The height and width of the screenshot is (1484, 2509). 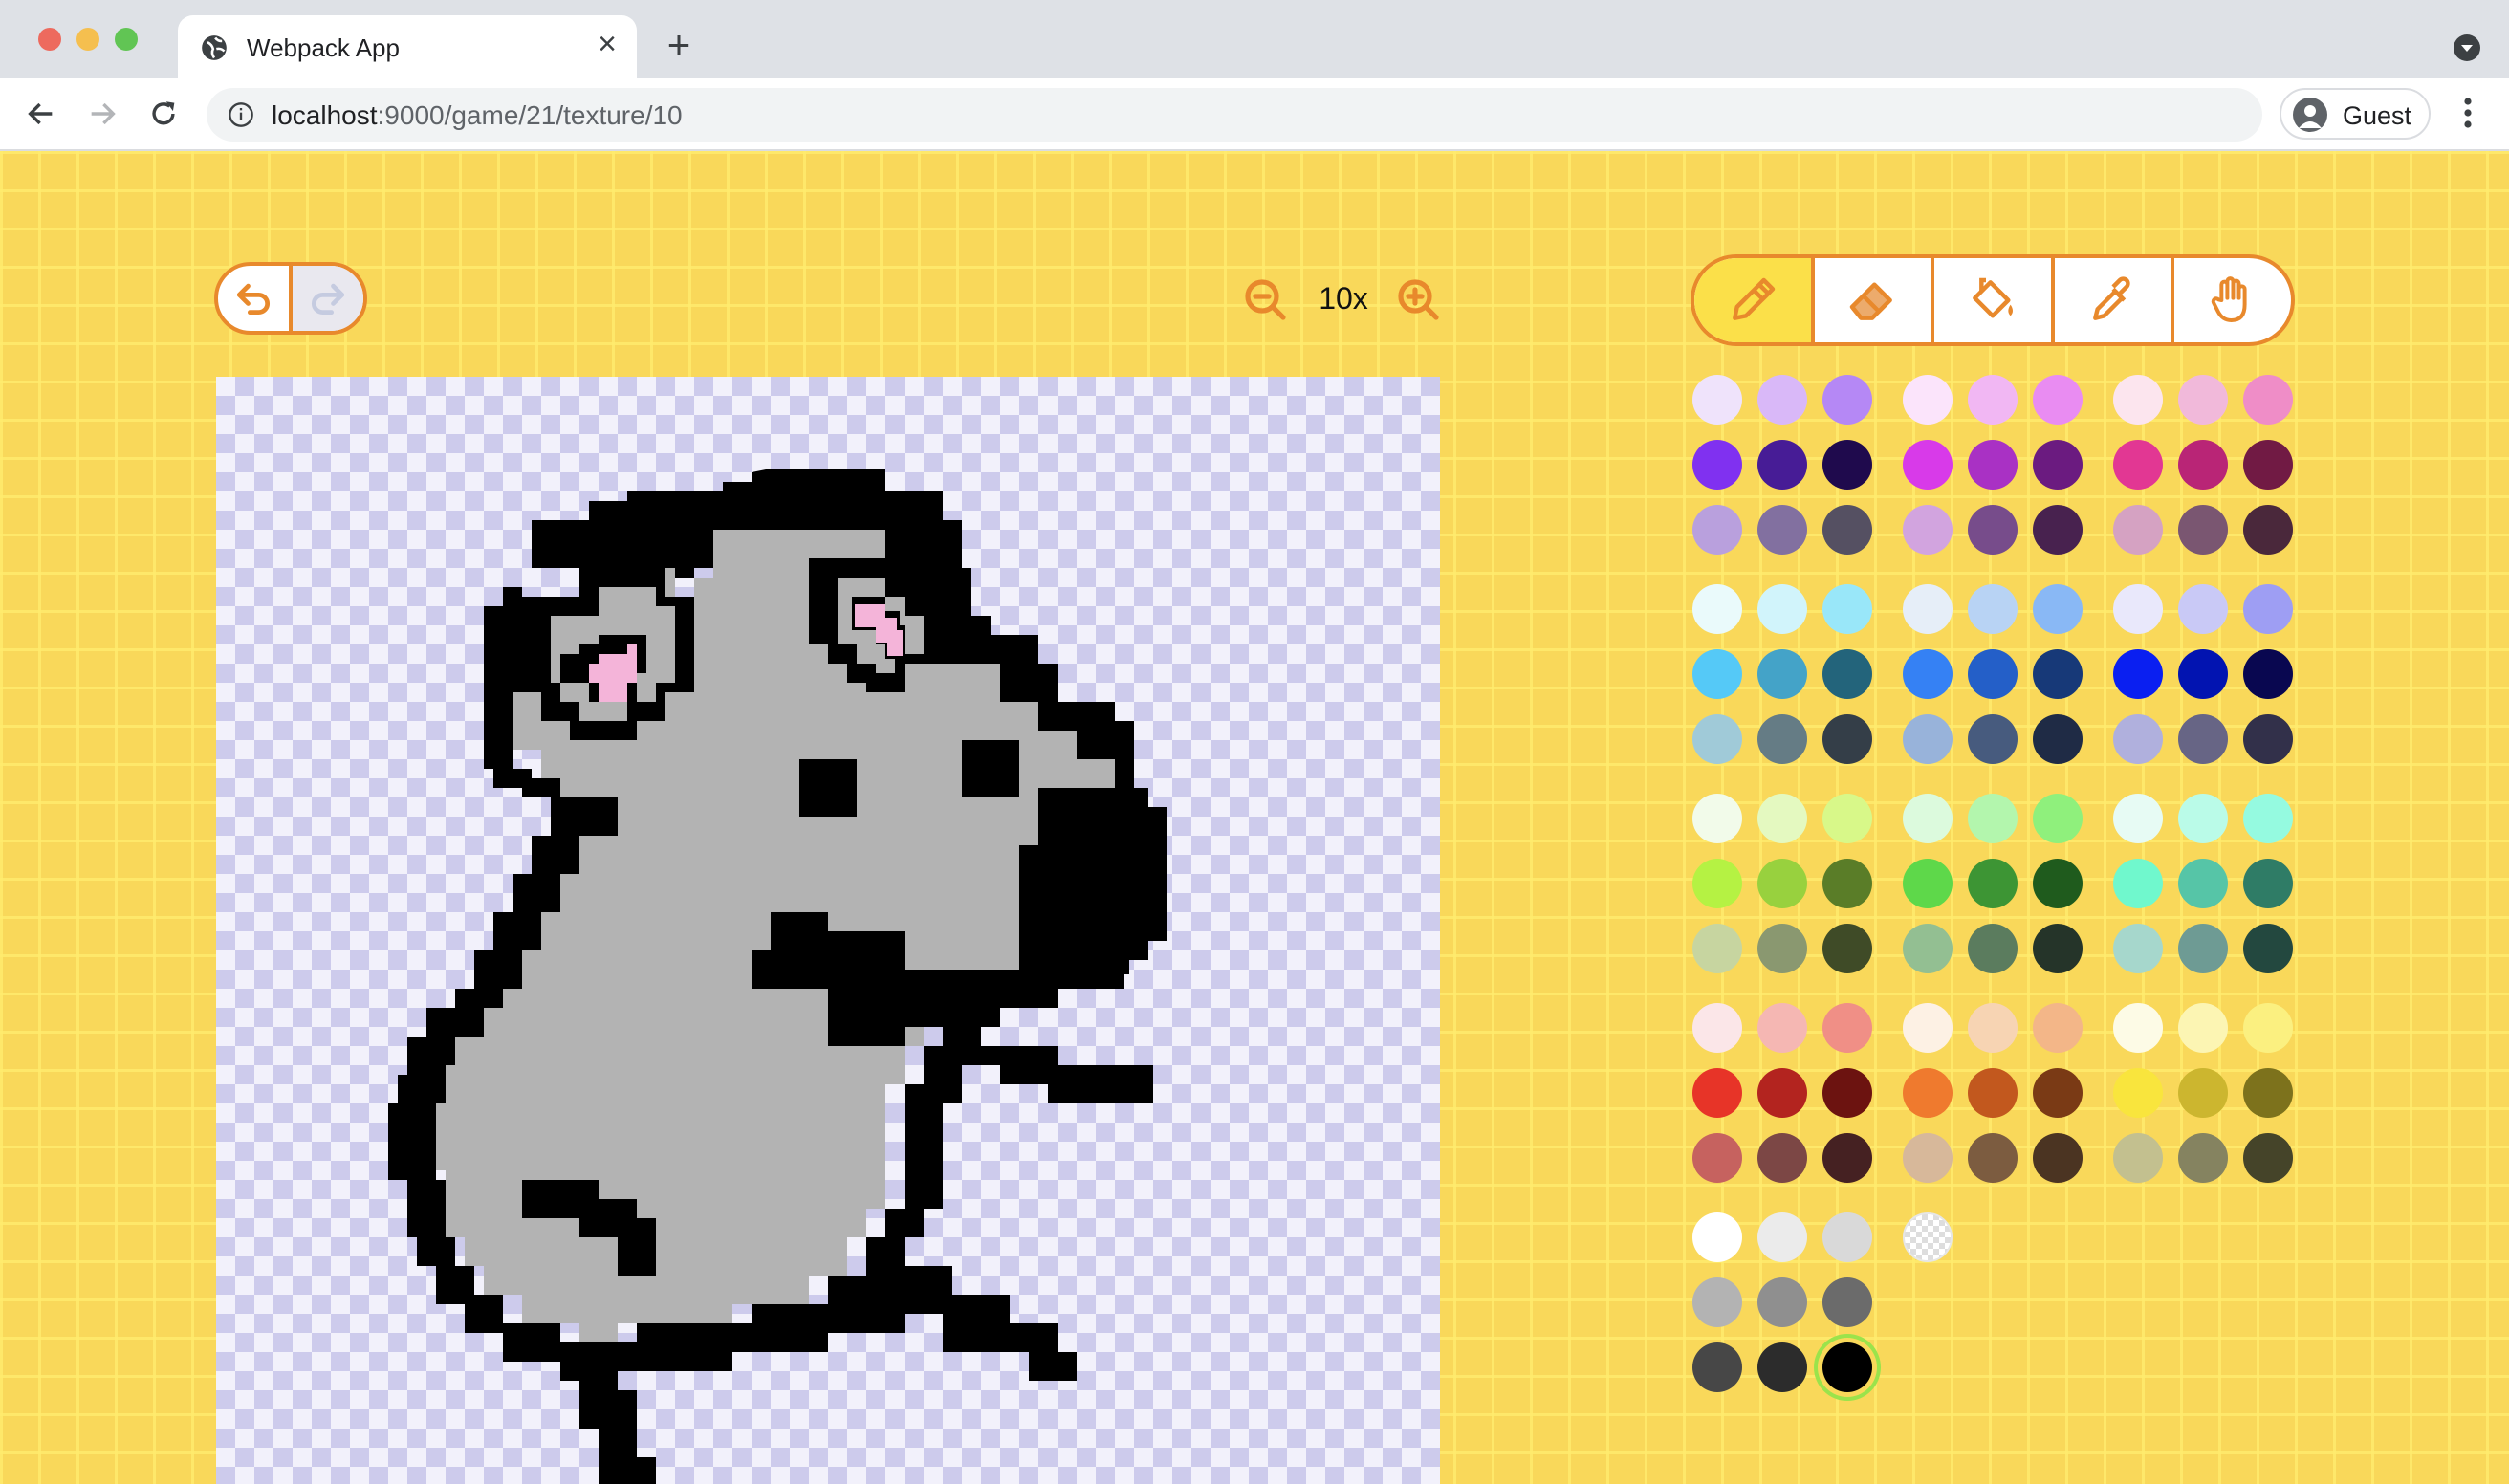 What do you see at coordinates (255, 299) in the screenshot?
I see `undo-button` at bounding box center [255, 299].